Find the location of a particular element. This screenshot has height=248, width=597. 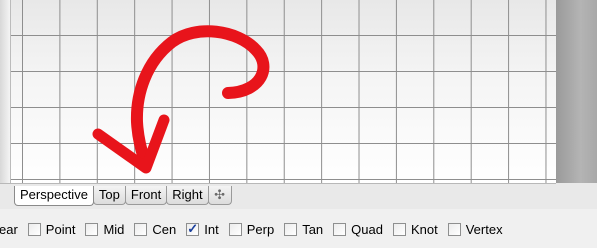

osnap-near-label-truncated: ear is located at coordinates (9, 229).